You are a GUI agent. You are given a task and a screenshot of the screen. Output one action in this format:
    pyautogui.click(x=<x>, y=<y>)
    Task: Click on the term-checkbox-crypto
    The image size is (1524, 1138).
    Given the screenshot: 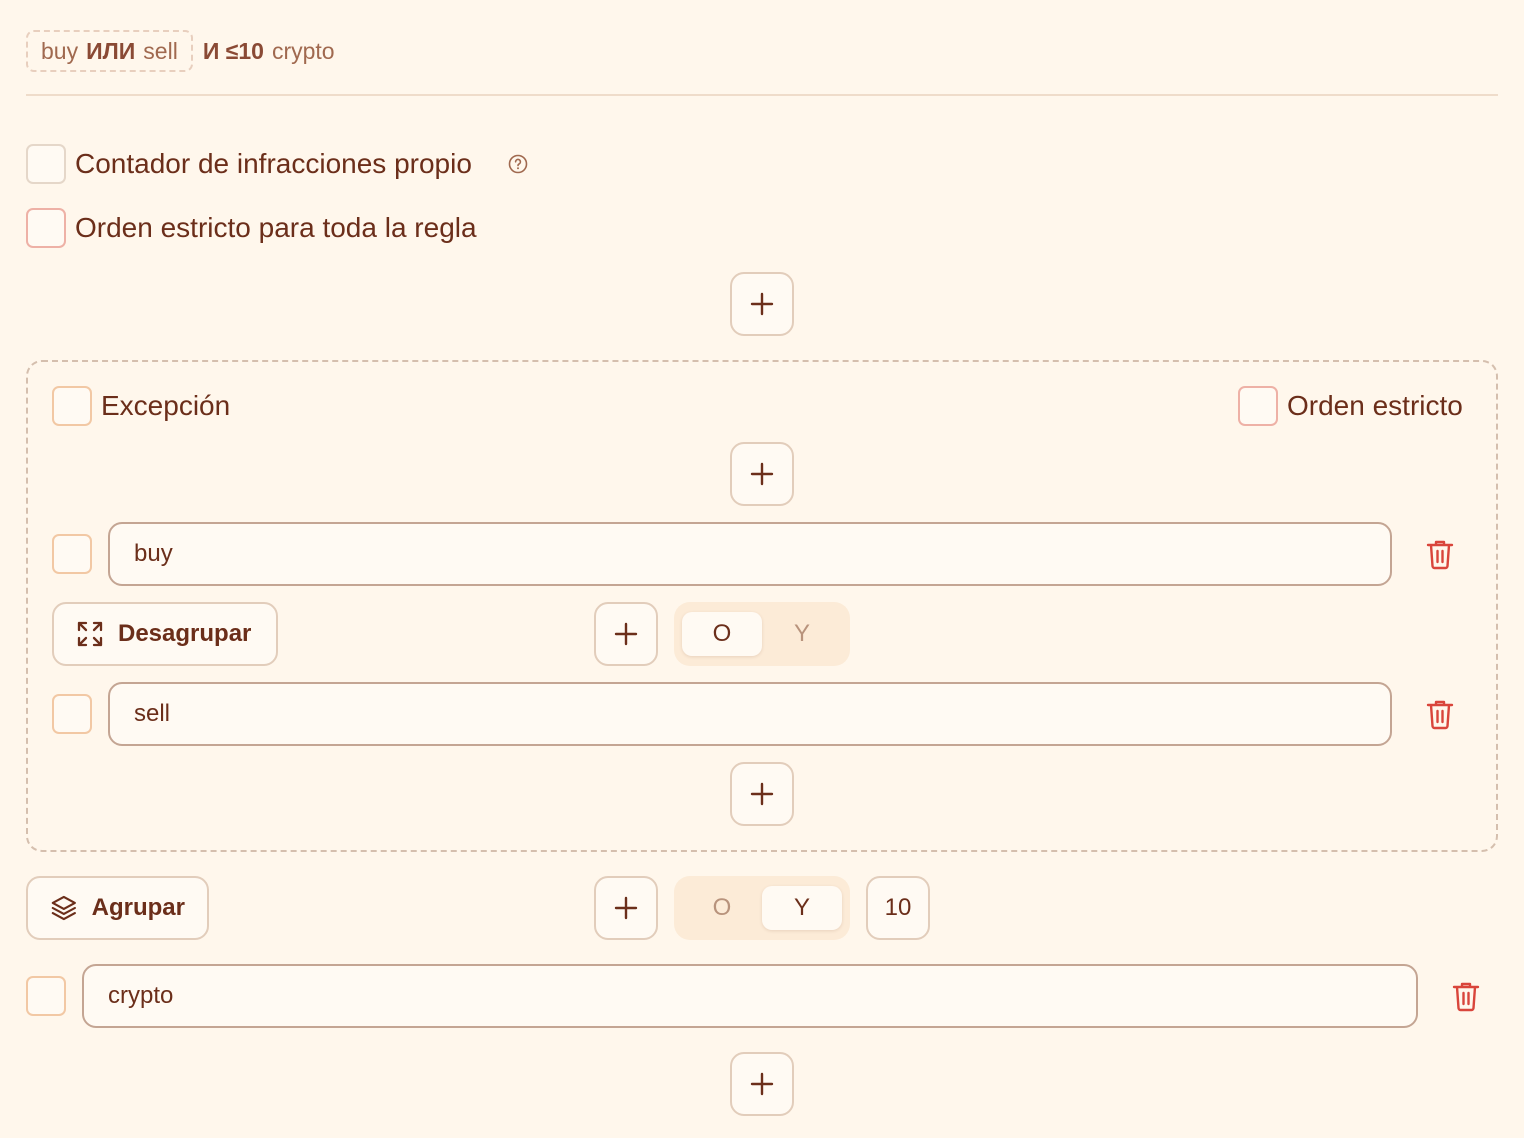 What is the action you would take?
    pyautogui.click(x=46, y=996)
    